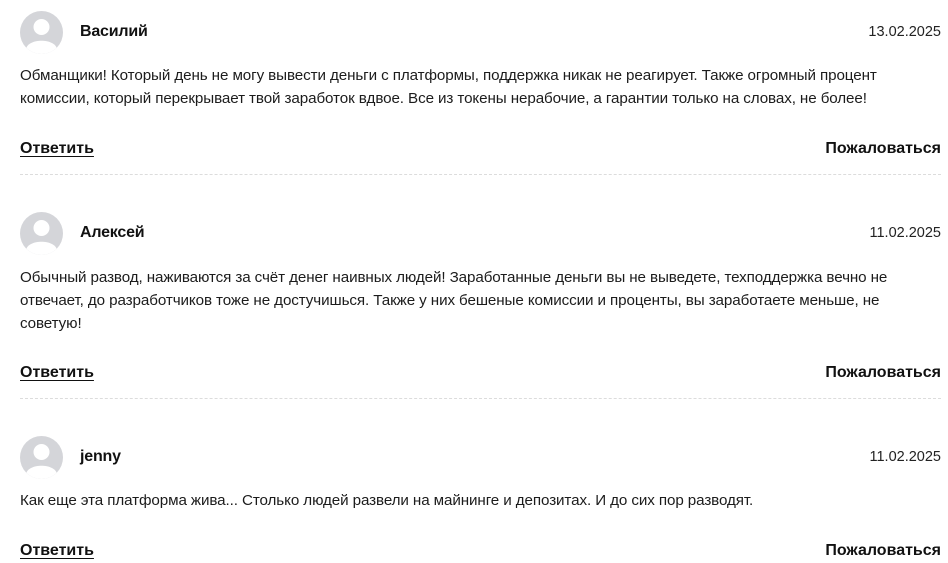  What do you see at coordinates (480, 457) in the screenshot?
I see `comment-header: jenny 11.02.2025` at bounding box center [480, 457].